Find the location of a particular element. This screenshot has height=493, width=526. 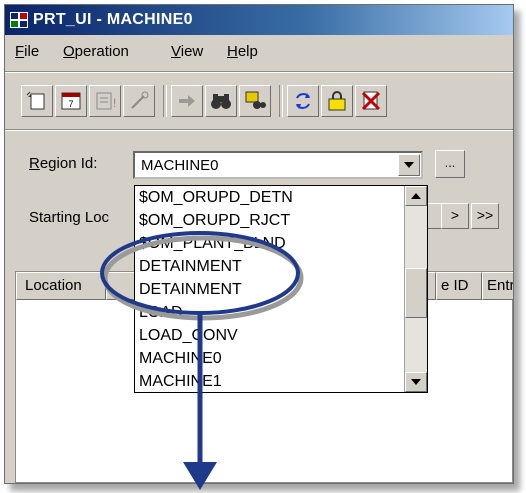

region-id-label: Region Id: is located at coordinates (63, 163).